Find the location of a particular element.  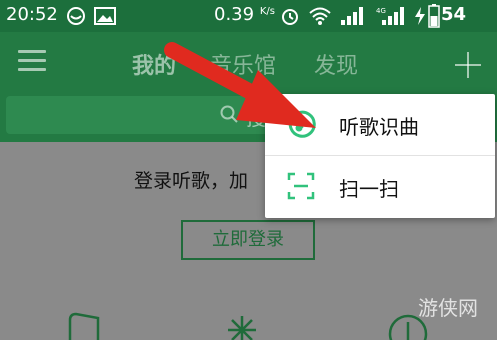

watermark: 游侠网 is located at coordinates (448, 306).